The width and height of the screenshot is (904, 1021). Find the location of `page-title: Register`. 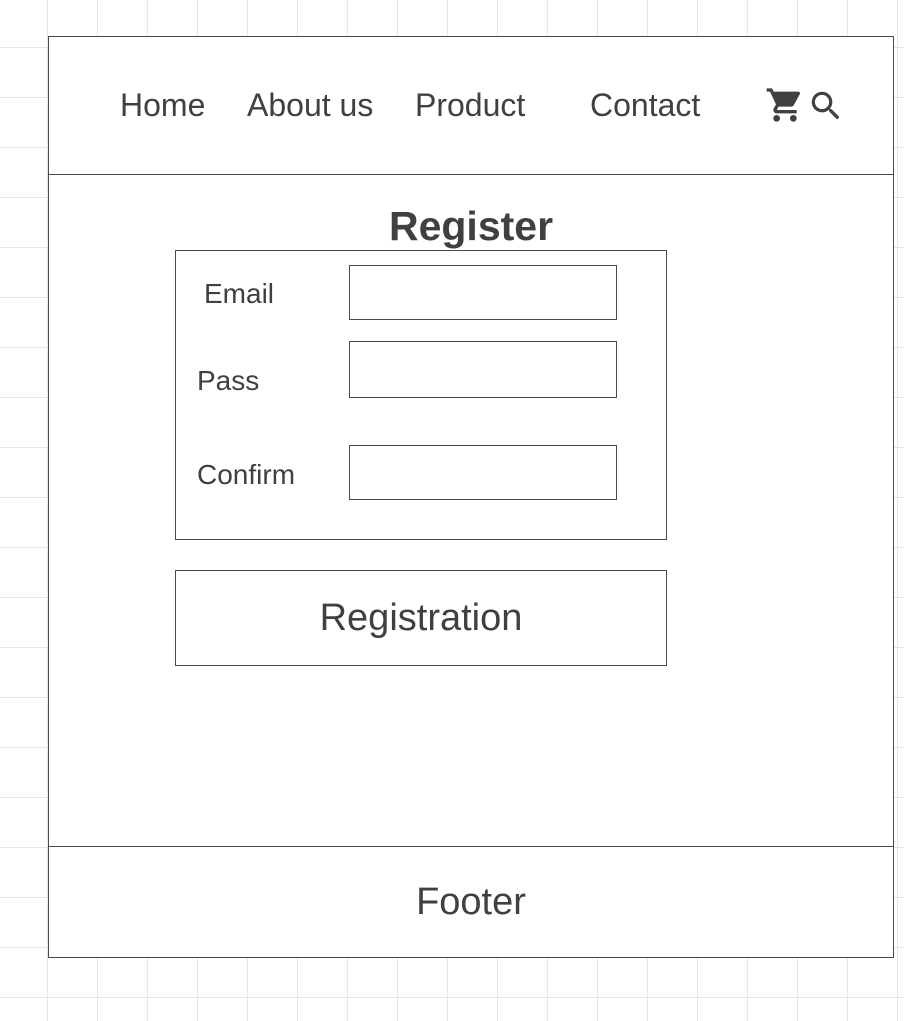

page-title: Register is located at coordinates (471, 226).